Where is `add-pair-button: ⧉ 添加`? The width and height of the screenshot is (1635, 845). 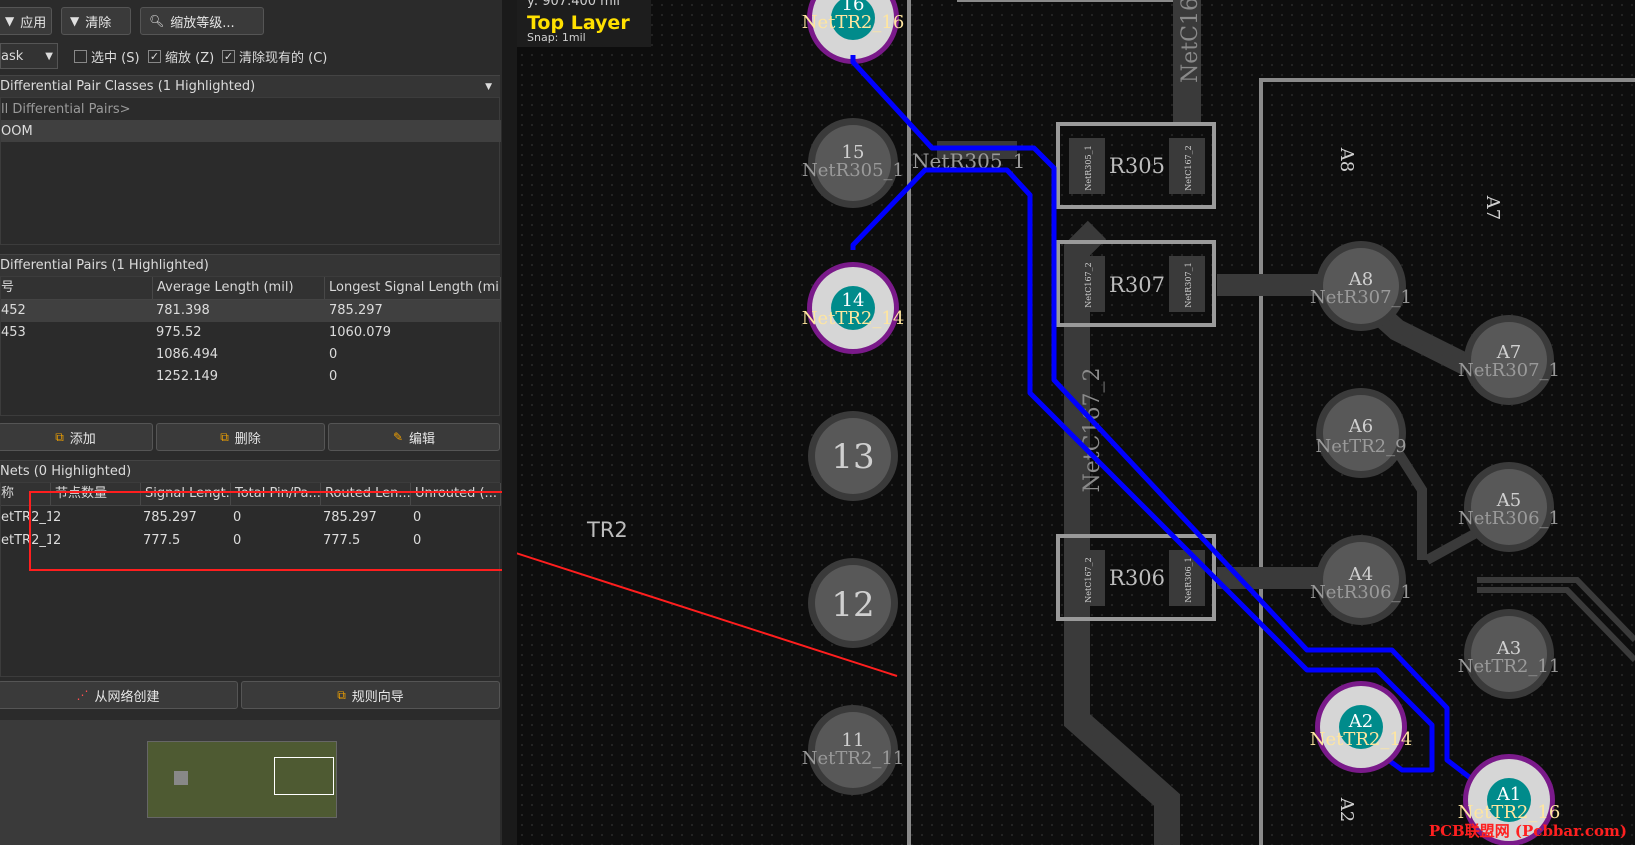
add-pair-button: ⧉ 添加 is located at coordinates (76, 437).